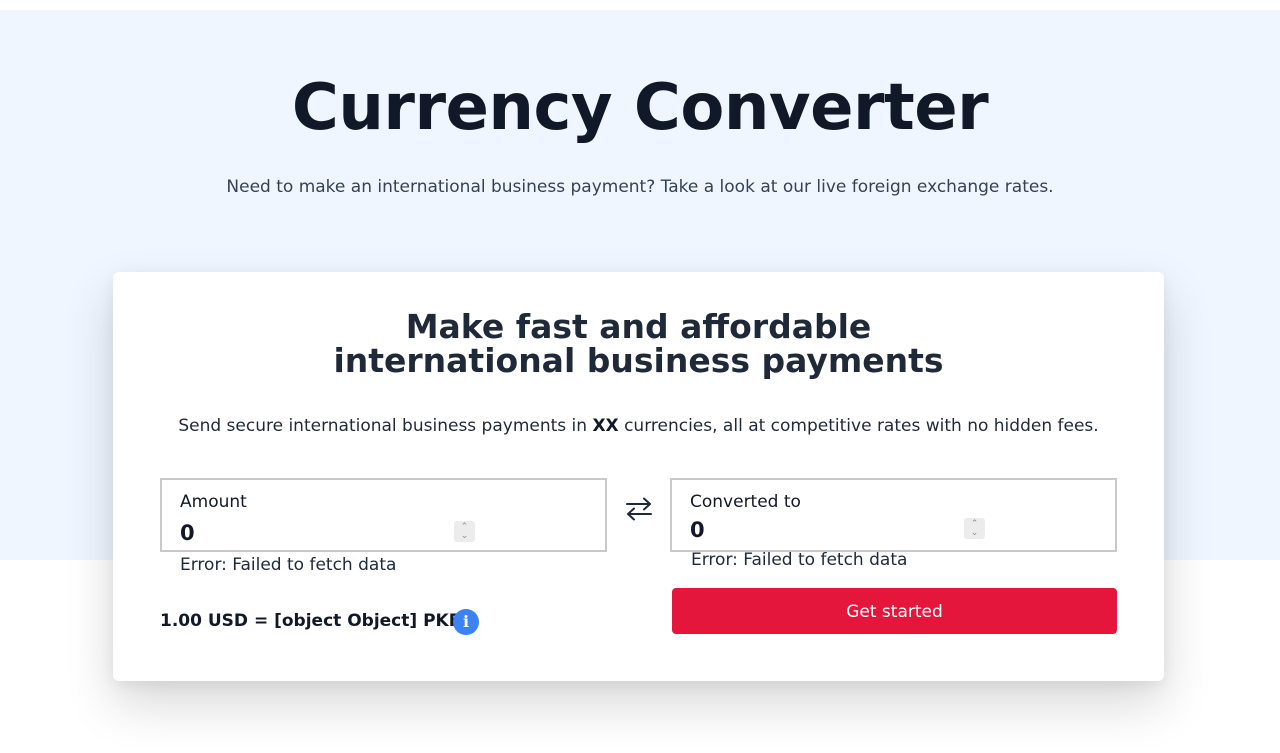 This screenshot has width=1280, height=753. What do you see at coordinates (383, 515) in the screenshot?
I see `amount-field: Amount ⌃ ⌄` at bounding box center [383, 515].